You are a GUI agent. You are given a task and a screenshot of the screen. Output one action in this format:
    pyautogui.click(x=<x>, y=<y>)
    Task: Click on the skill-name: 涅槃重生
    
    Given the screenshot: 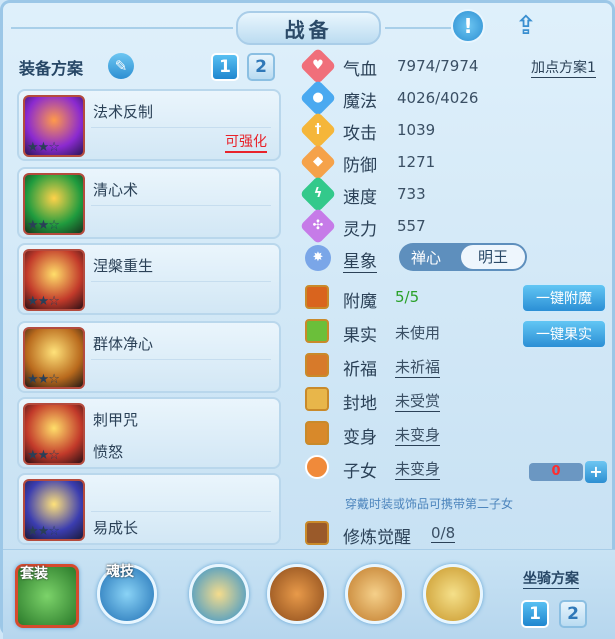 What is the action you would take?
    pyautogui.click(x=123, y=266)
    